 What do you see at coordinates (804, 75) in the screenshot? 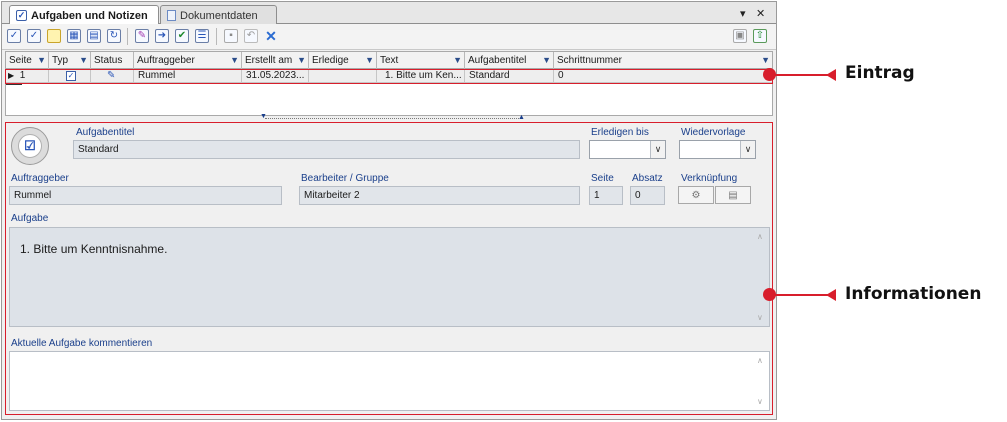
I see `eintrag-line` at bounding box center [804, 75].